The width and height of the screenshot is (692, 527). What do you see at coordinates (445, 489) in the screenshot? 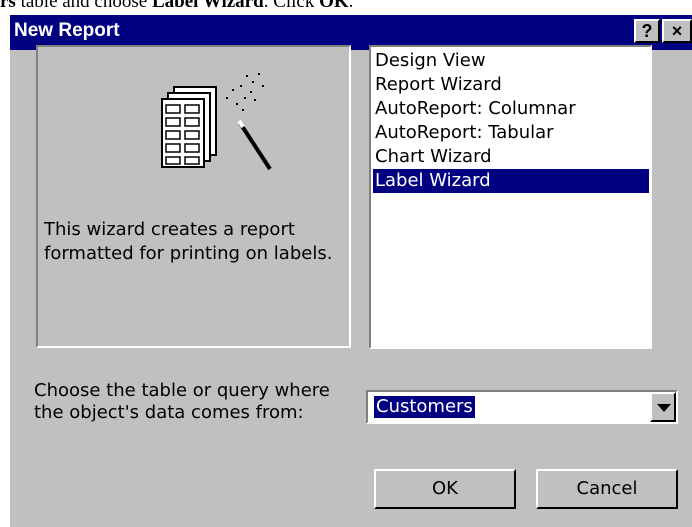
I see `ok-button: OK` at bounding box center [445, 489].